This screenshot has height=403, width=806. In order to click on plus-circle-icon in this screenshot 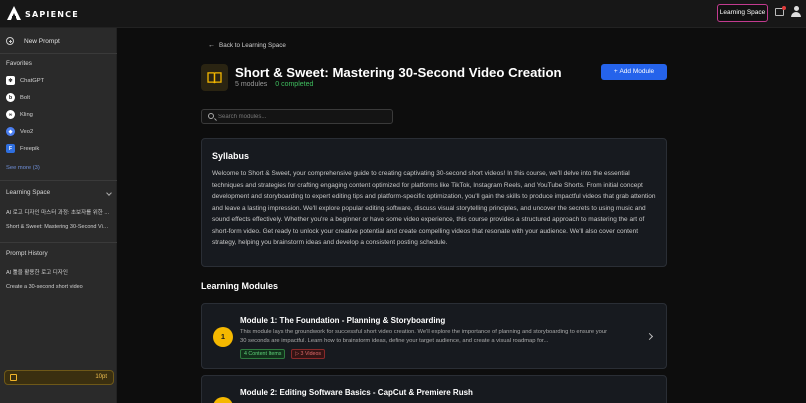, I will do `click(10, 41)`.